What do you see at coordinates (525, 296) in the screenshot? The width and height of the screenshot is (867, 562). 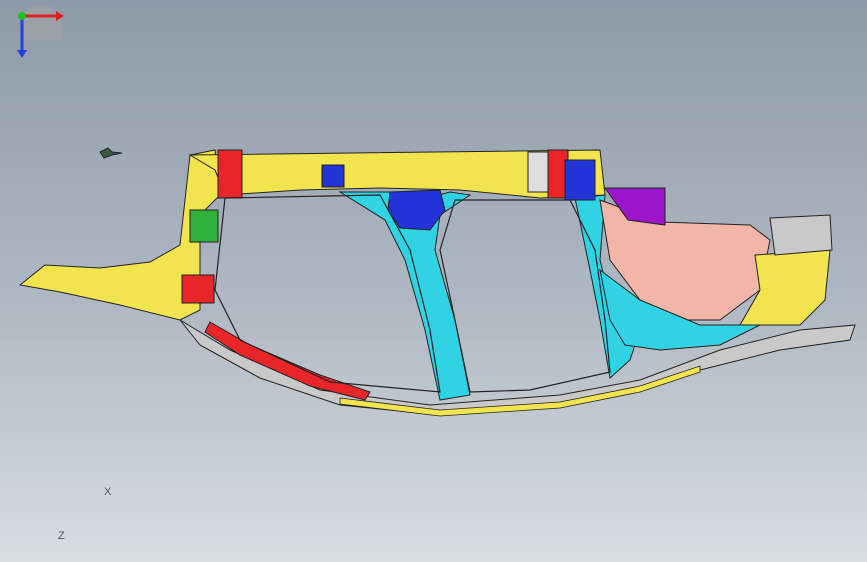 I see `front-door-opening` at bounding box center [525, 296].